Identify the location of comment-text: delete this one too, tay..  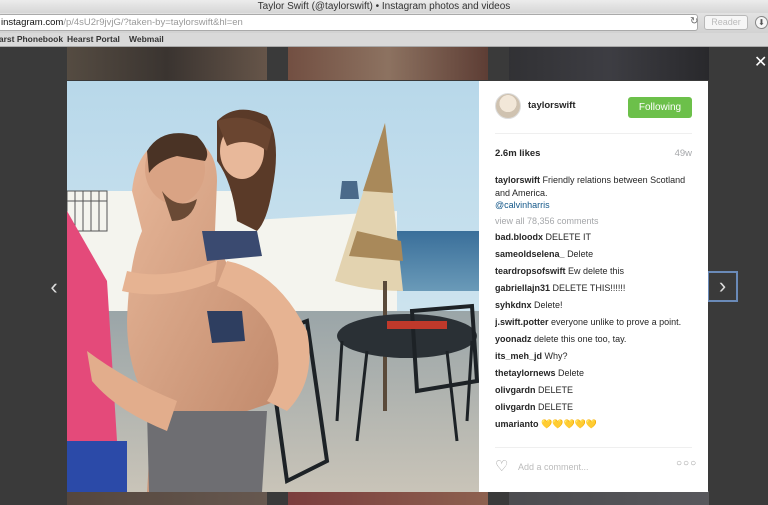
(580, 339).